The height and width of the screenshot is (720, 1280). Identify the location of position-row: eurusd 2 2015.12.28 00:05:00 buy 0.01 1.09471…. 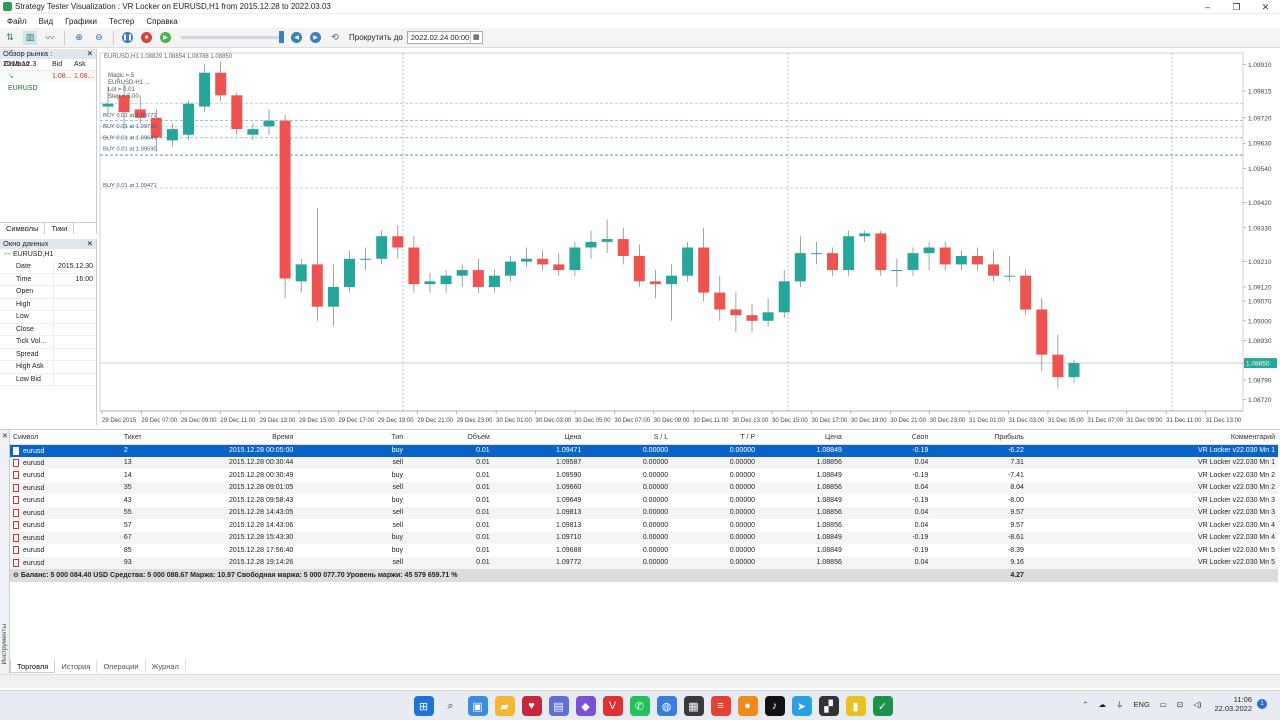
(644, 450).